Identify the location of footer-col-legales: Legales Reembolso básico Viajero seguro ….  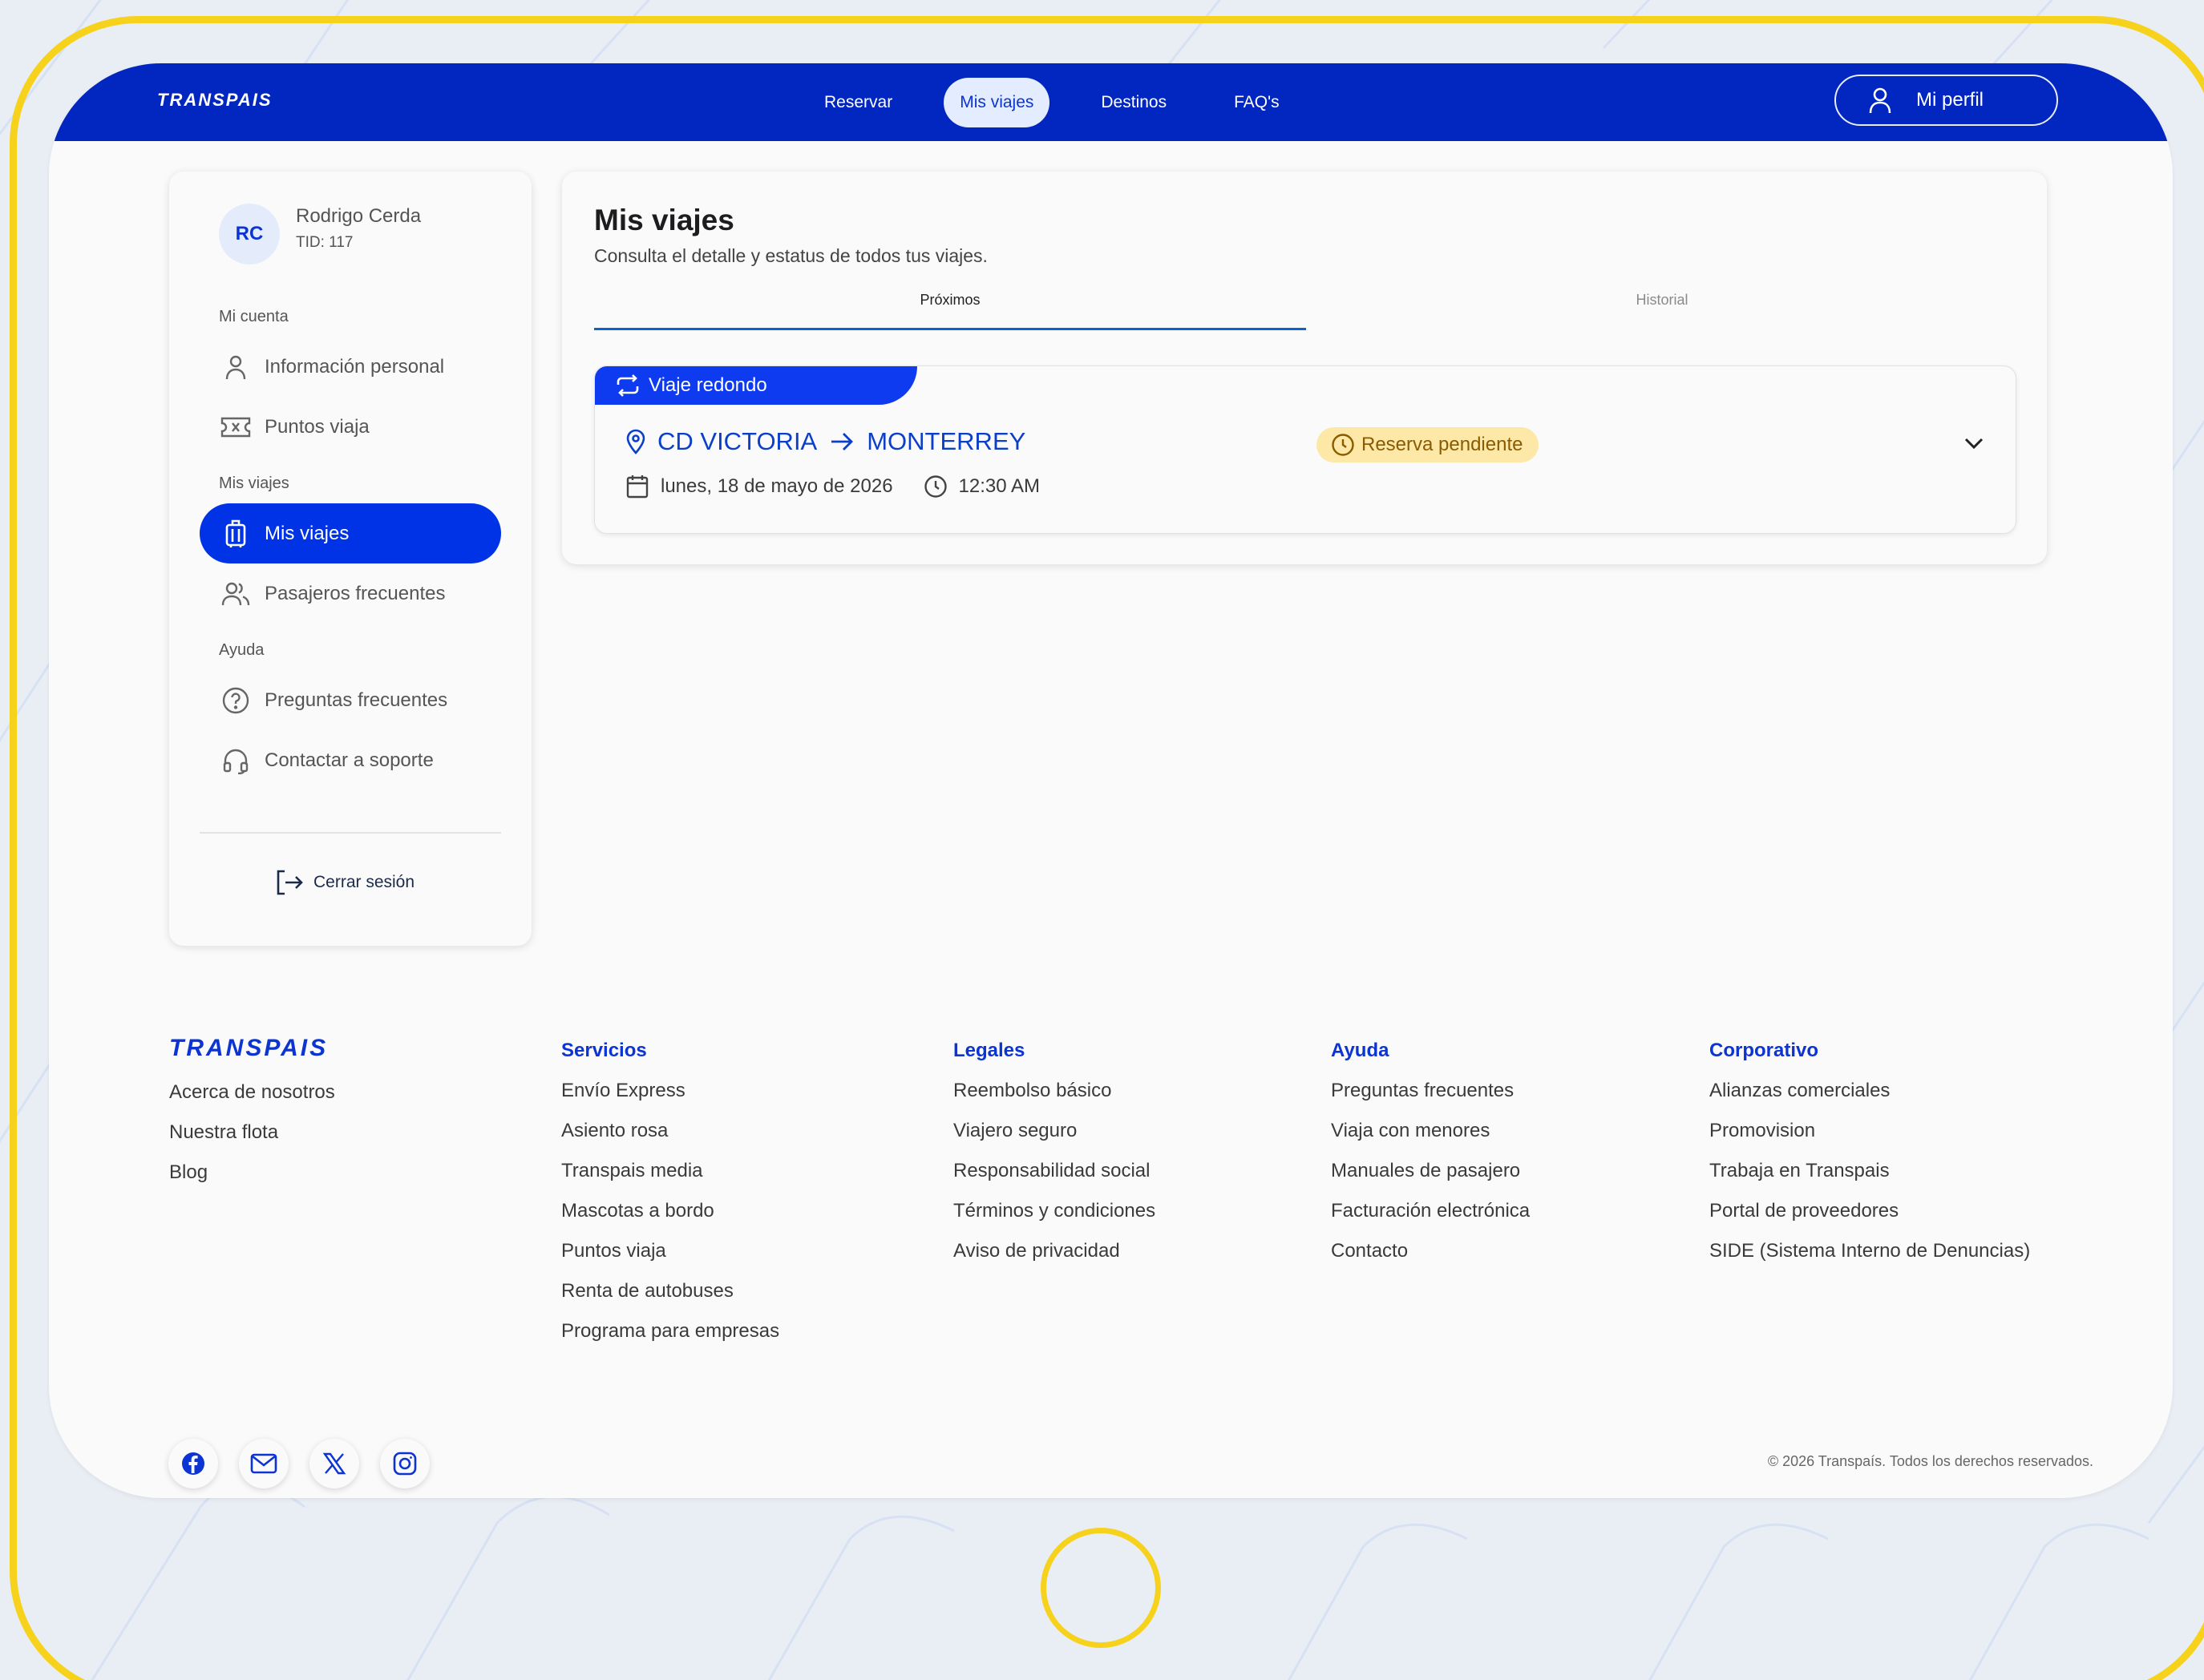
(1054, 1160).